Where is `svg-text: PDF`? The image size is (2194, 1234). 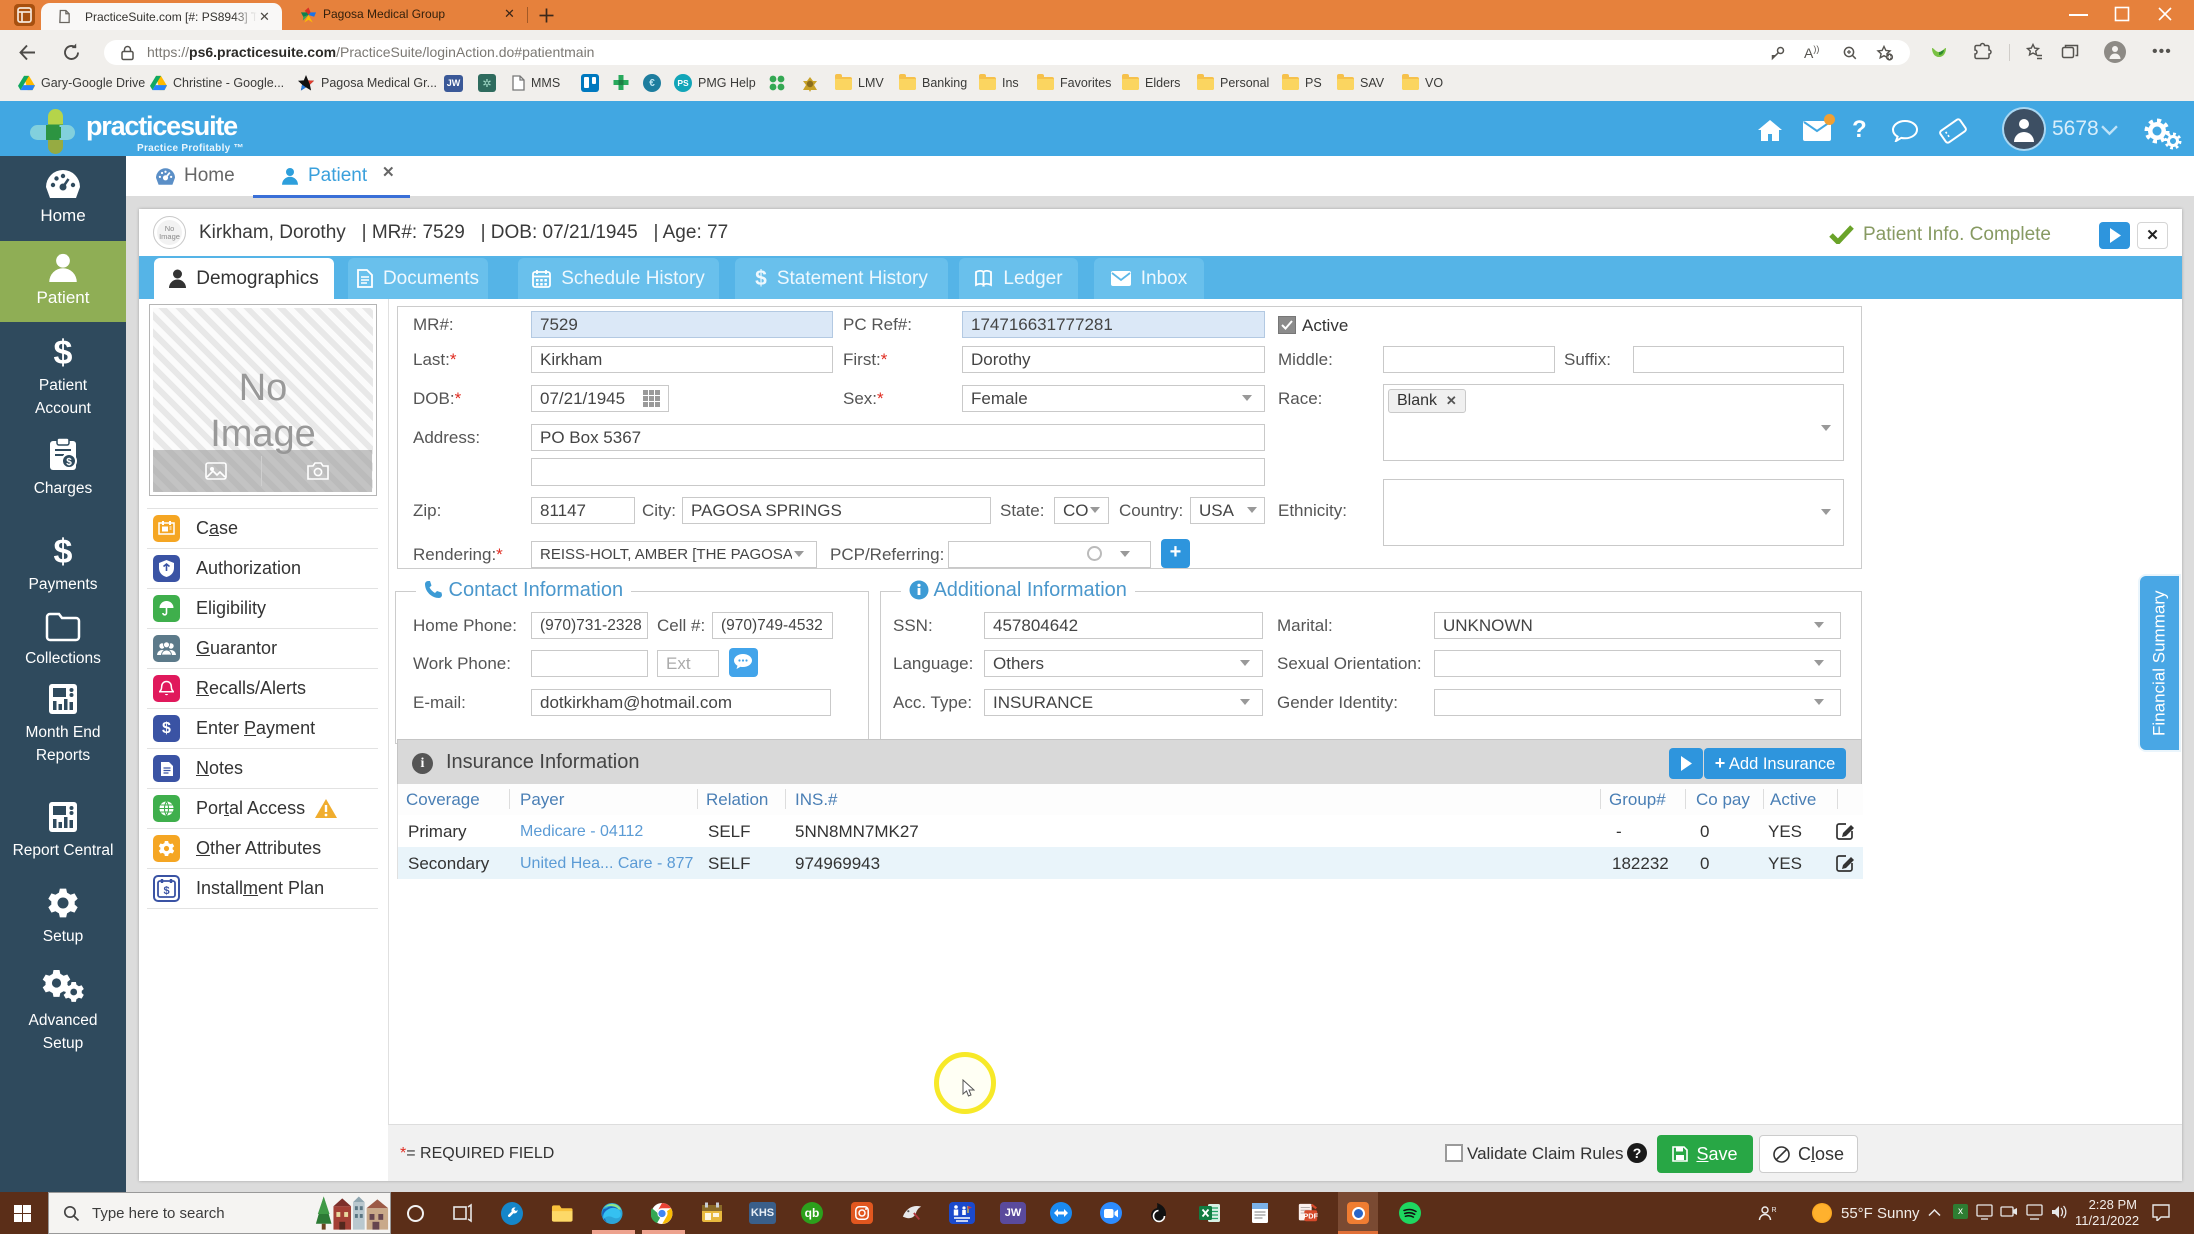 svg-text: PDF is located at coordinates (1310, 1216).